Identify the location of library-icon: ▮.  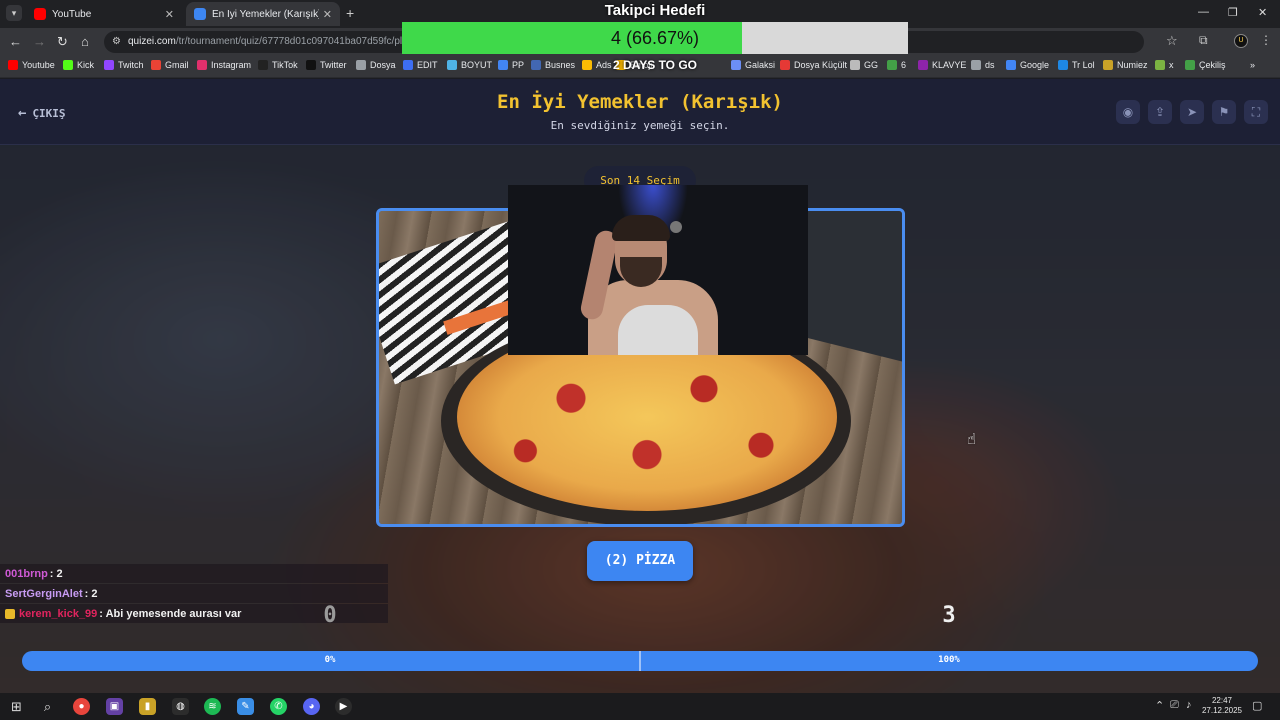
(147, 706).